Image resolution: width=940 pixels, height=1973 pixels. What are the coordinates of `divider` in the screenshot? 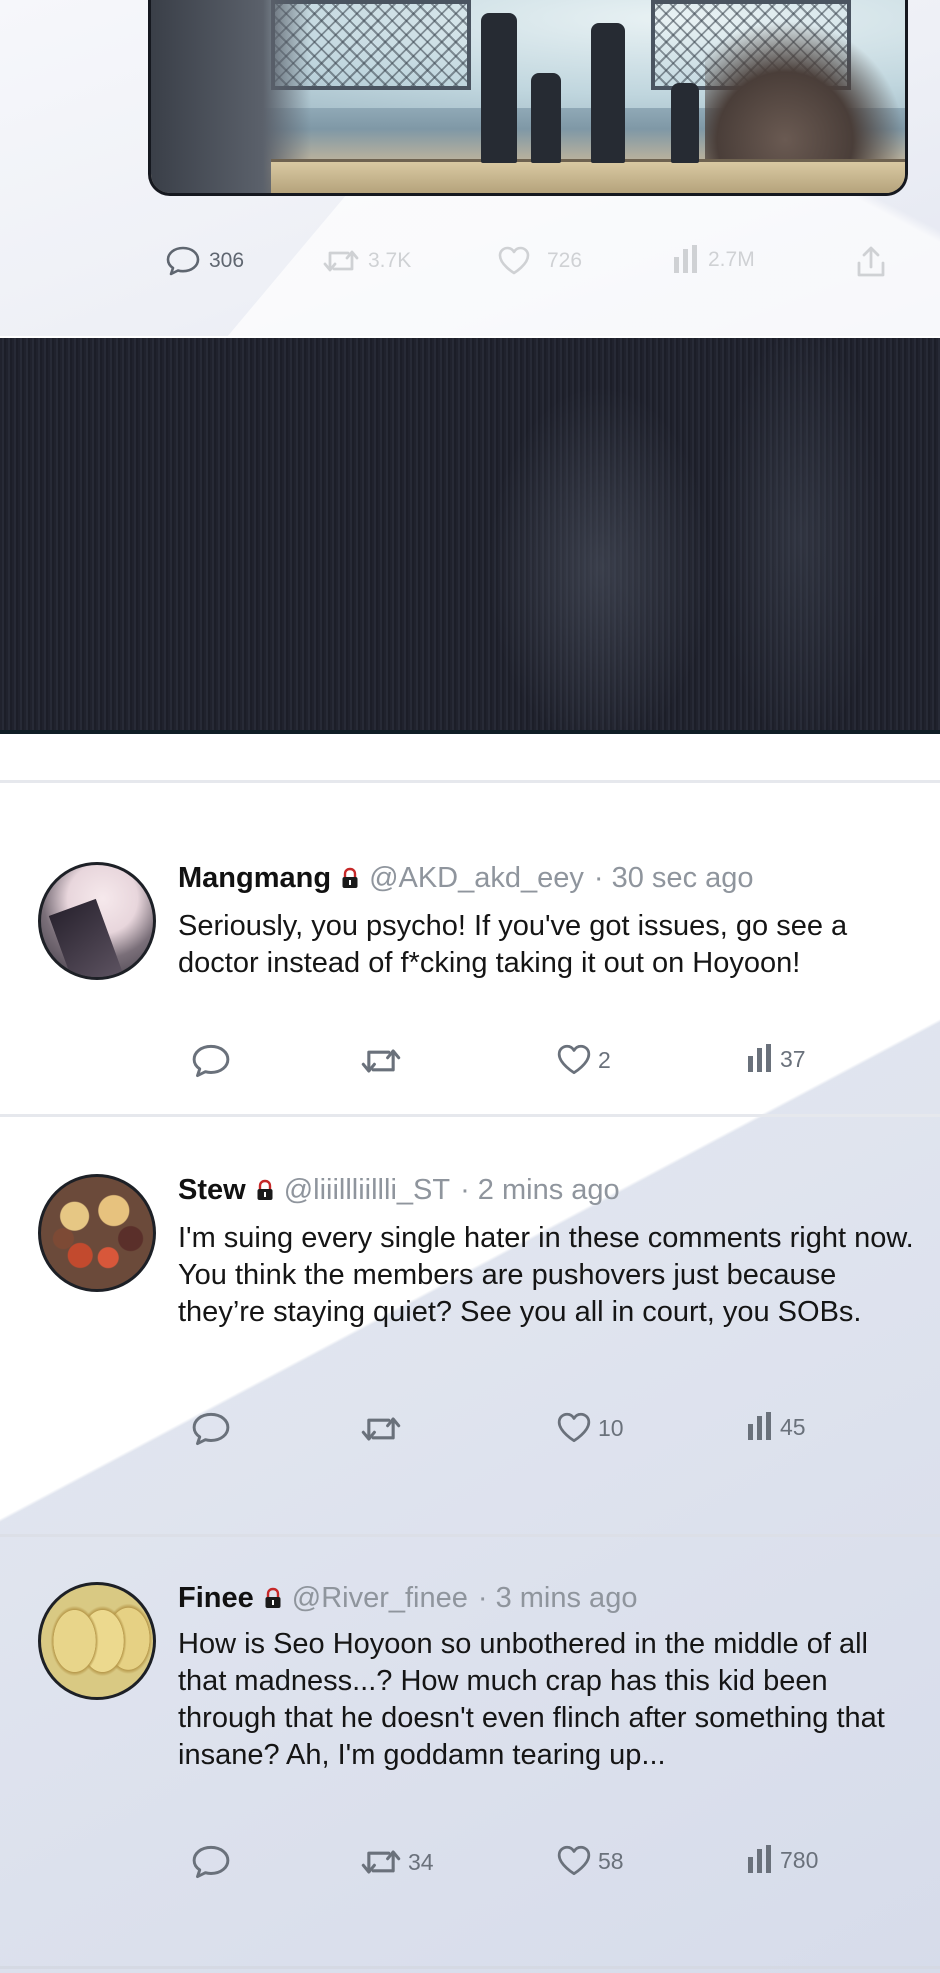 It's located at (470, 1967).